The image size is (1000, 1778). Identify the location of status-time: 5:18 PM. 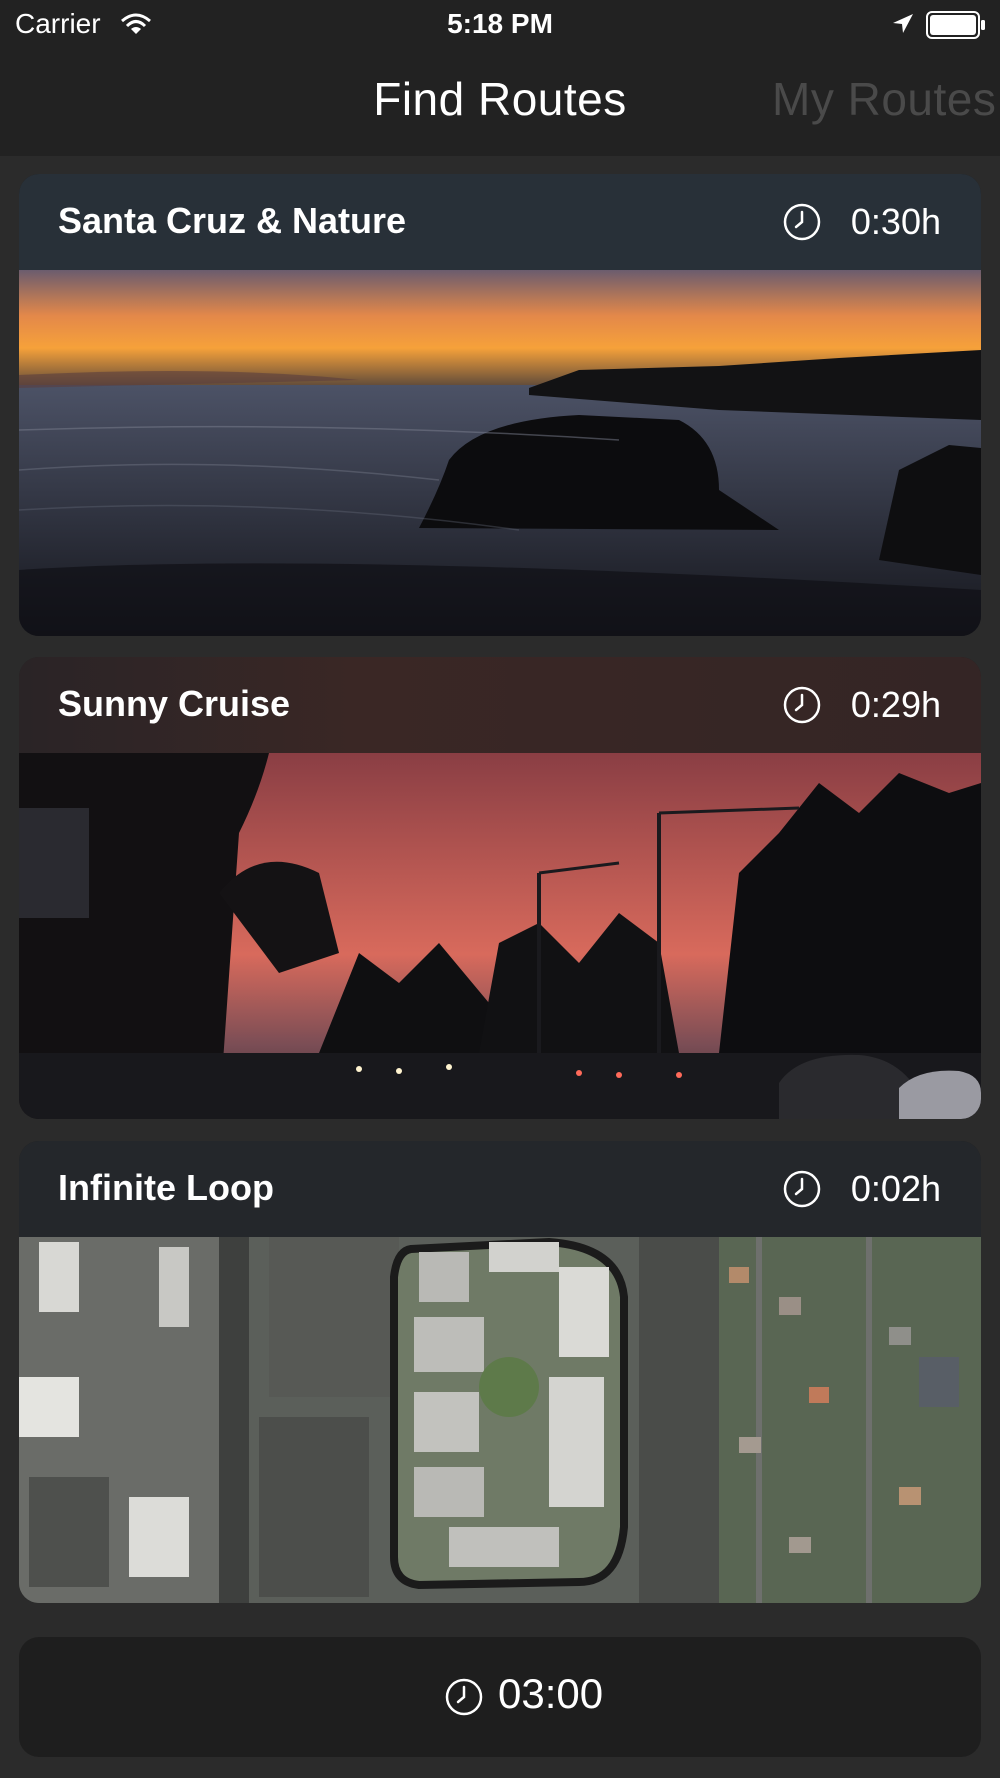
(500, 23).